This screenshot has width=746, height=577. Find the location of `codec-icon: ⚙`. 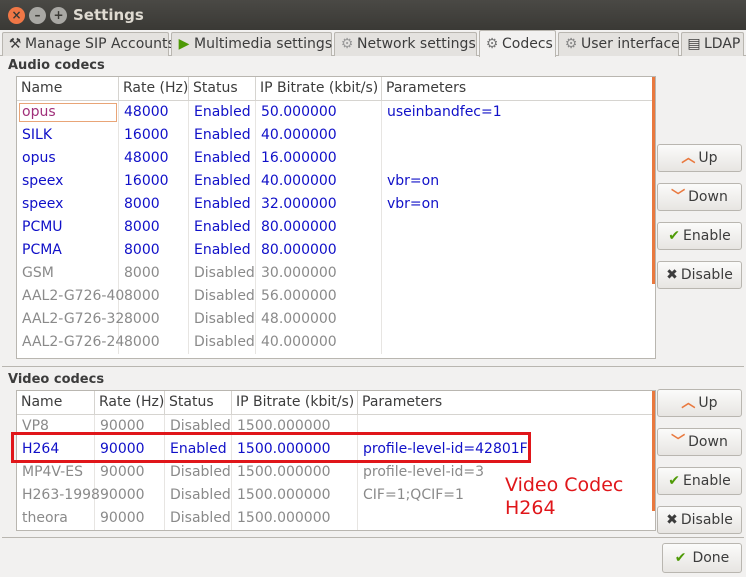

codec-icon: ⚙ is located at coordinates (492, 44).